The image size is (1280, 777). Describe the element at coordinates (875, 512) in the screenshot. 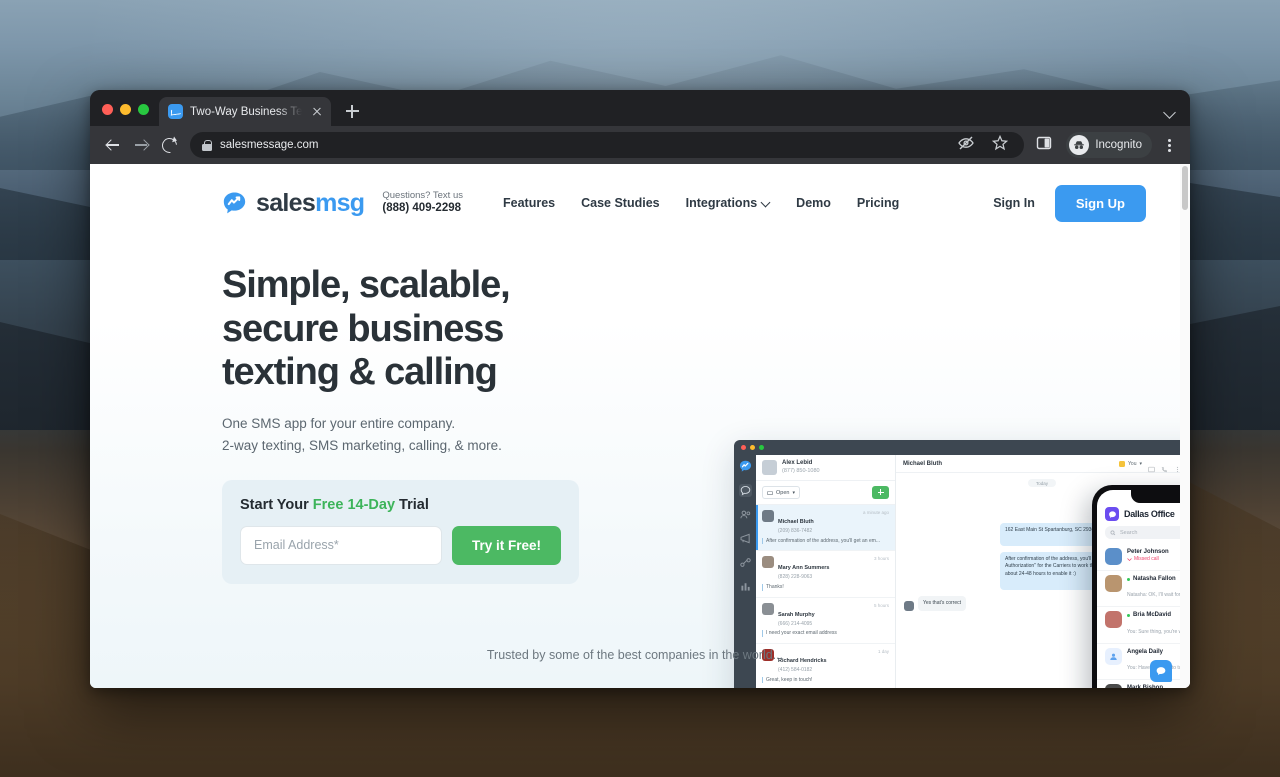

I see `conversation-time: a minute ago` at that location.